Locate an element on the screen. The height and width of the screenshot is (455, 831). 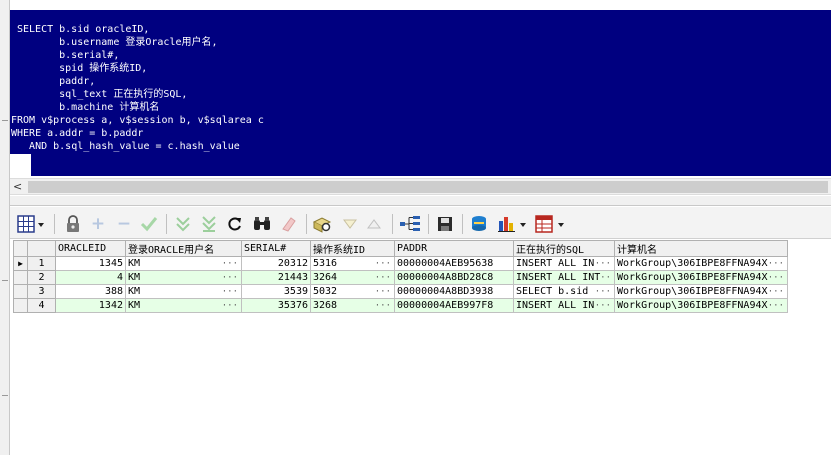
delete-record-button: − is located at coordinates (124, 224).